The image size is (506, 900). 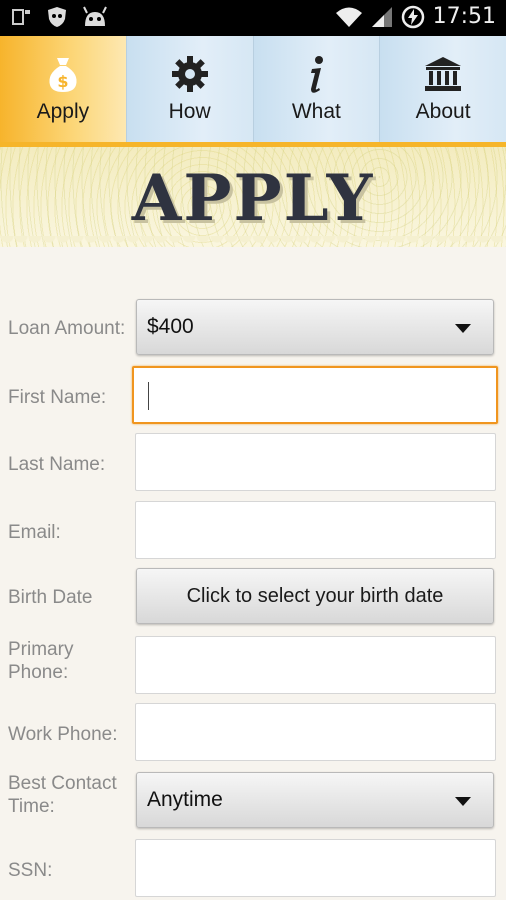 I want to click on ssn-label: SSN:, so click(x=30, y=870).